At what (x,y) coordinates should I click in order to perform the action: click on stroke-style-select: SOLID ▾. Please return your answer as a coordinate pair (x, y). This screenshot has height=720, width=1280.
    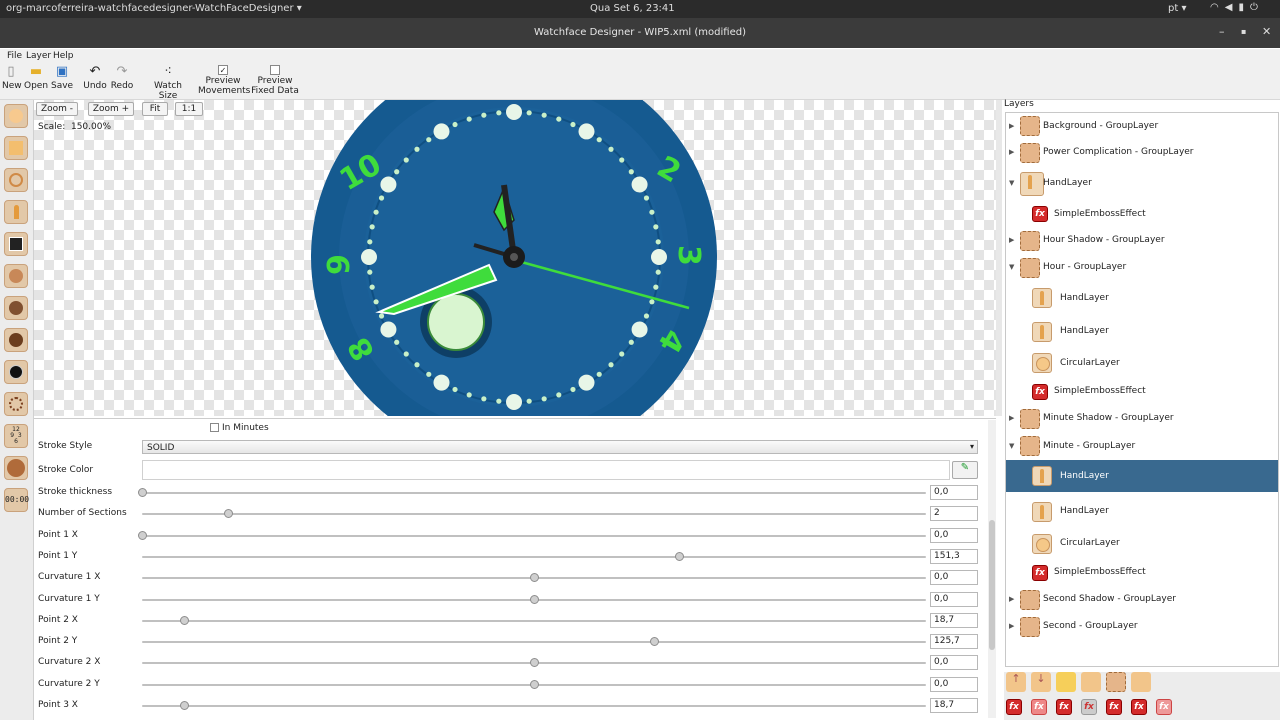
    Looking at the image, I should click on (560, 447).